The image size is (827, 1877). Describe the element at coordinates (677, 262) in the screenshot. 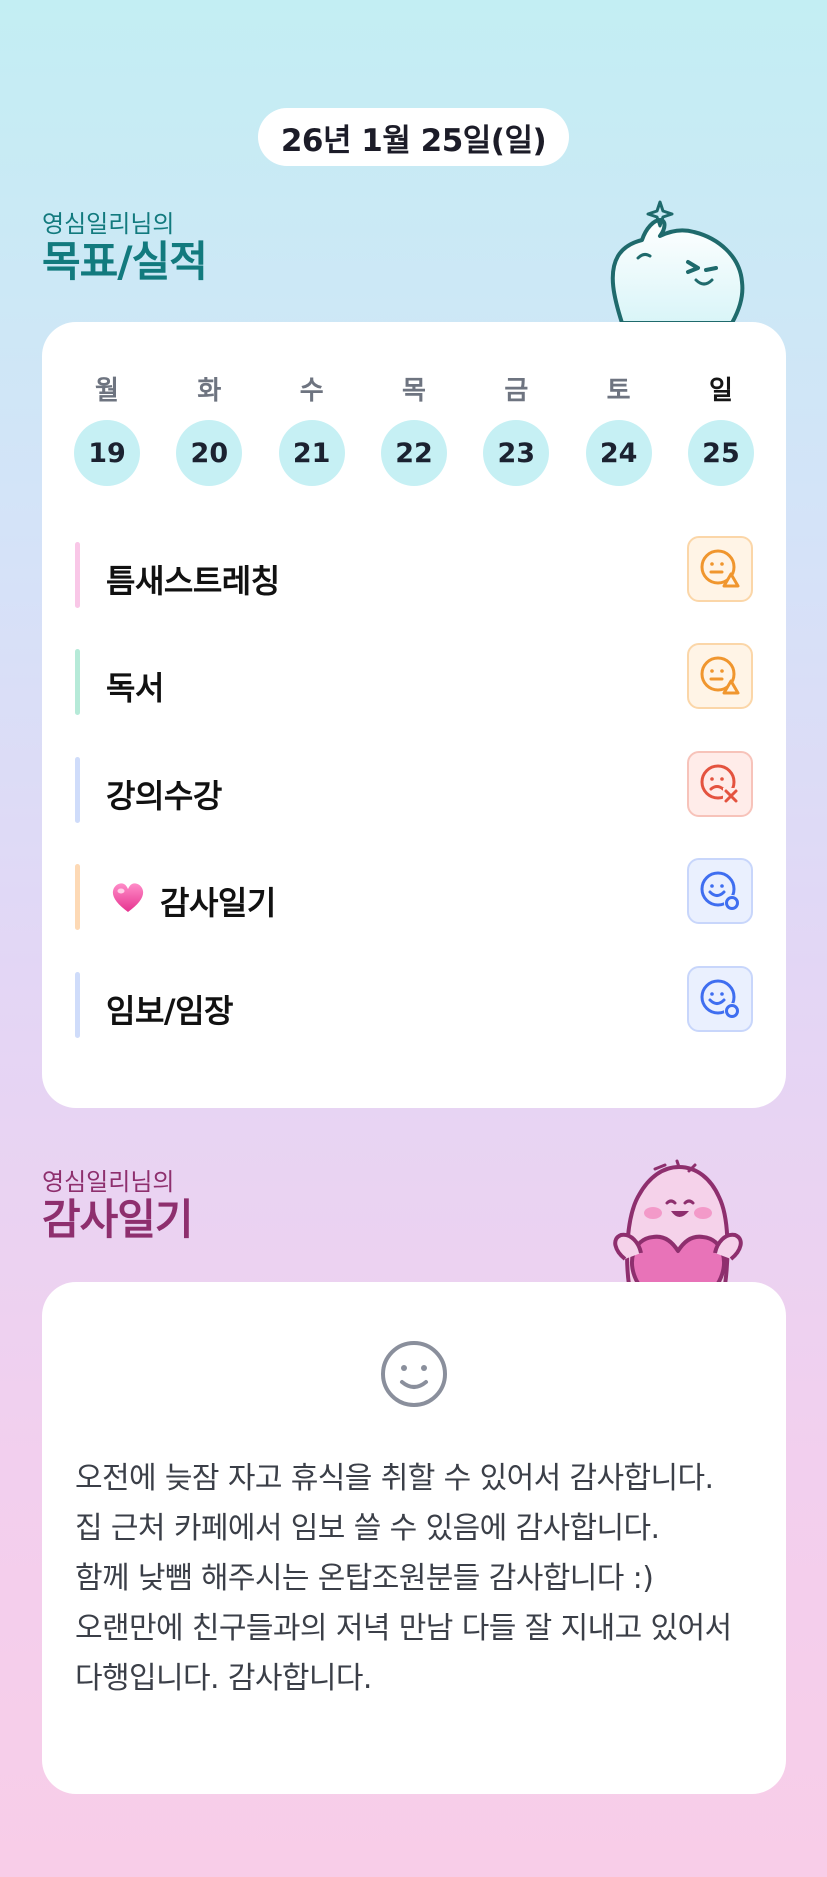

I see `ghost-character-icon` at that location.